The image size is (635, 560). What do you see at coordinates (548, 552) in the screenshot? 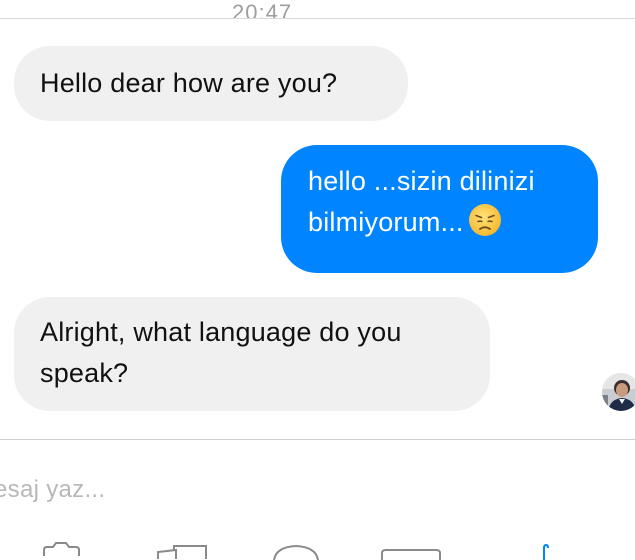
I see `mic-icon` at bounding box center [548, 552].